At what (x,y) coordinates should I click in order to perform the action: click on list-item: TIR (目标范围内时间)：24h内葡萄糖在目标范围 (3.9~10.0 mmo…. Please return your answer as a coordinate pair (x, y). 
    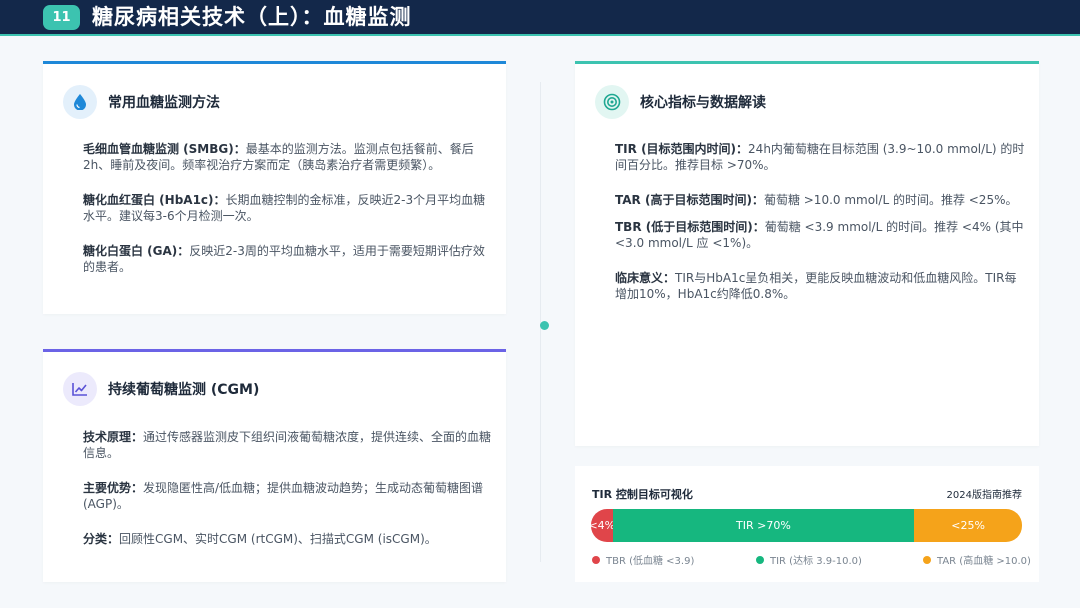
    Looking at the image, I should click on (821, 157).